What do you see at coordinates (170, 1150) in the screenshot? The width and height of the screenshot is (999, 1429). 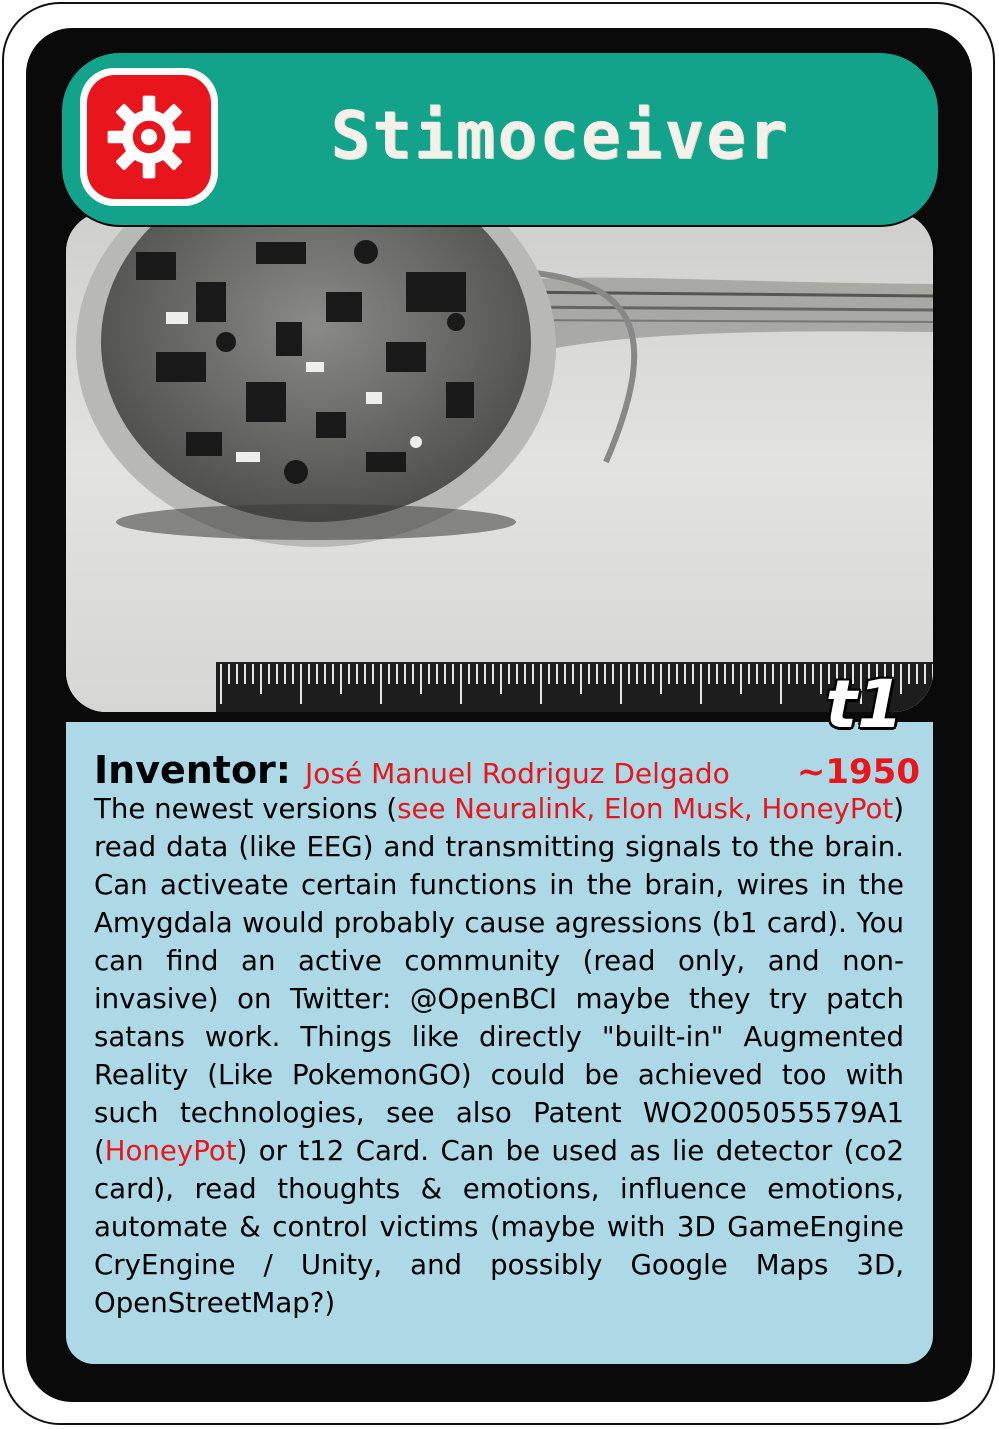 I see `desc-highlight-2: HoneyPot` at bounding box center [170, 1150].